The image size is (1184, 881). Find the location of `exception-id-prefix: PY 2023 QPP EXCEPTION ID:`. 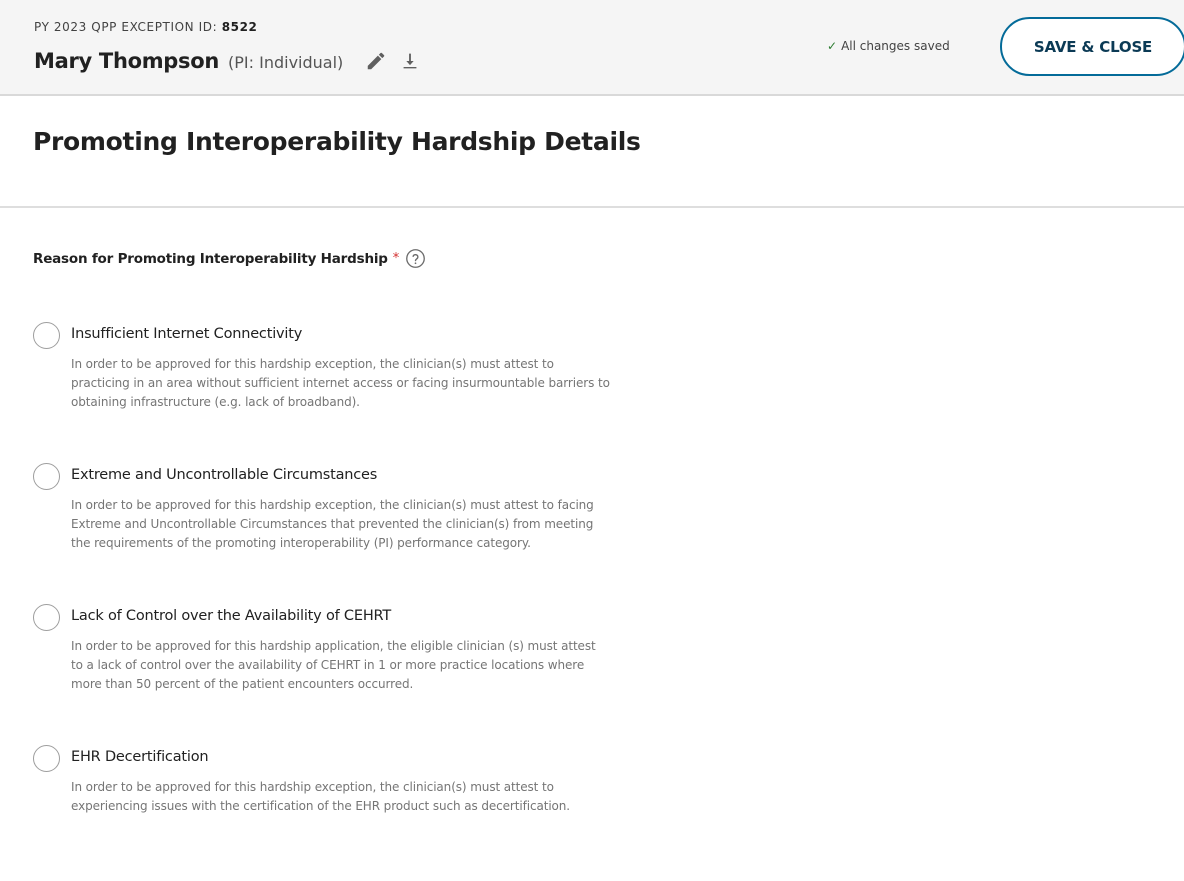

exception-id-prefix: PY 2023 QPP EXCEPTION ID: is located at coordinates (128, 27).